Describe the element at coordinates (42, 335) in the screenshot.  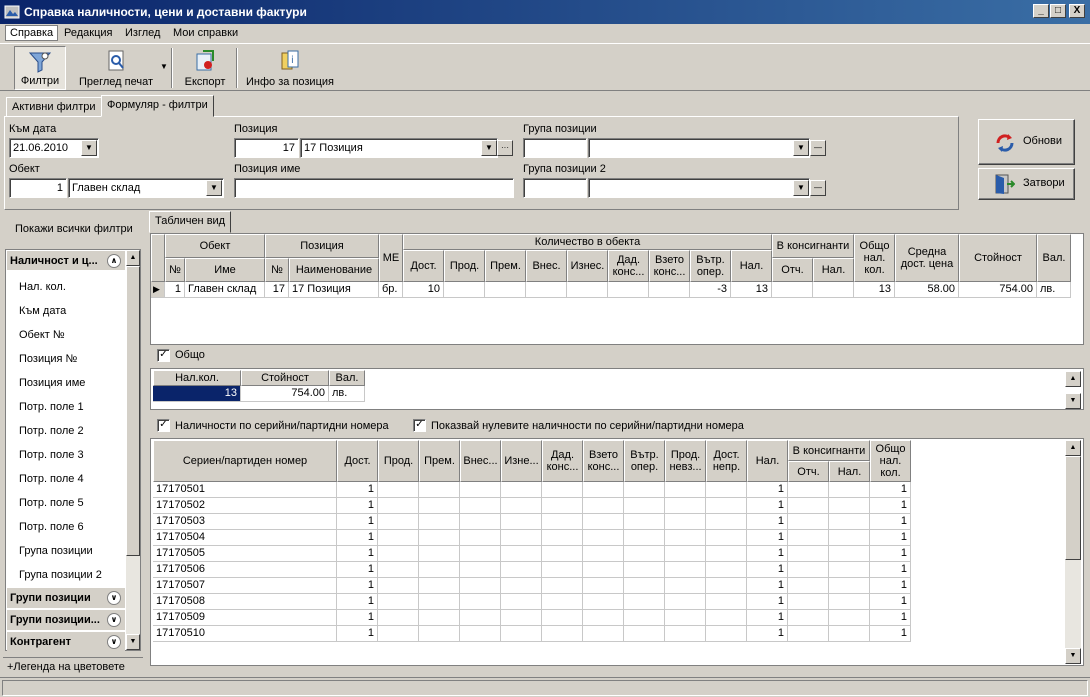
I see `filter-item: Обект №` at that location.